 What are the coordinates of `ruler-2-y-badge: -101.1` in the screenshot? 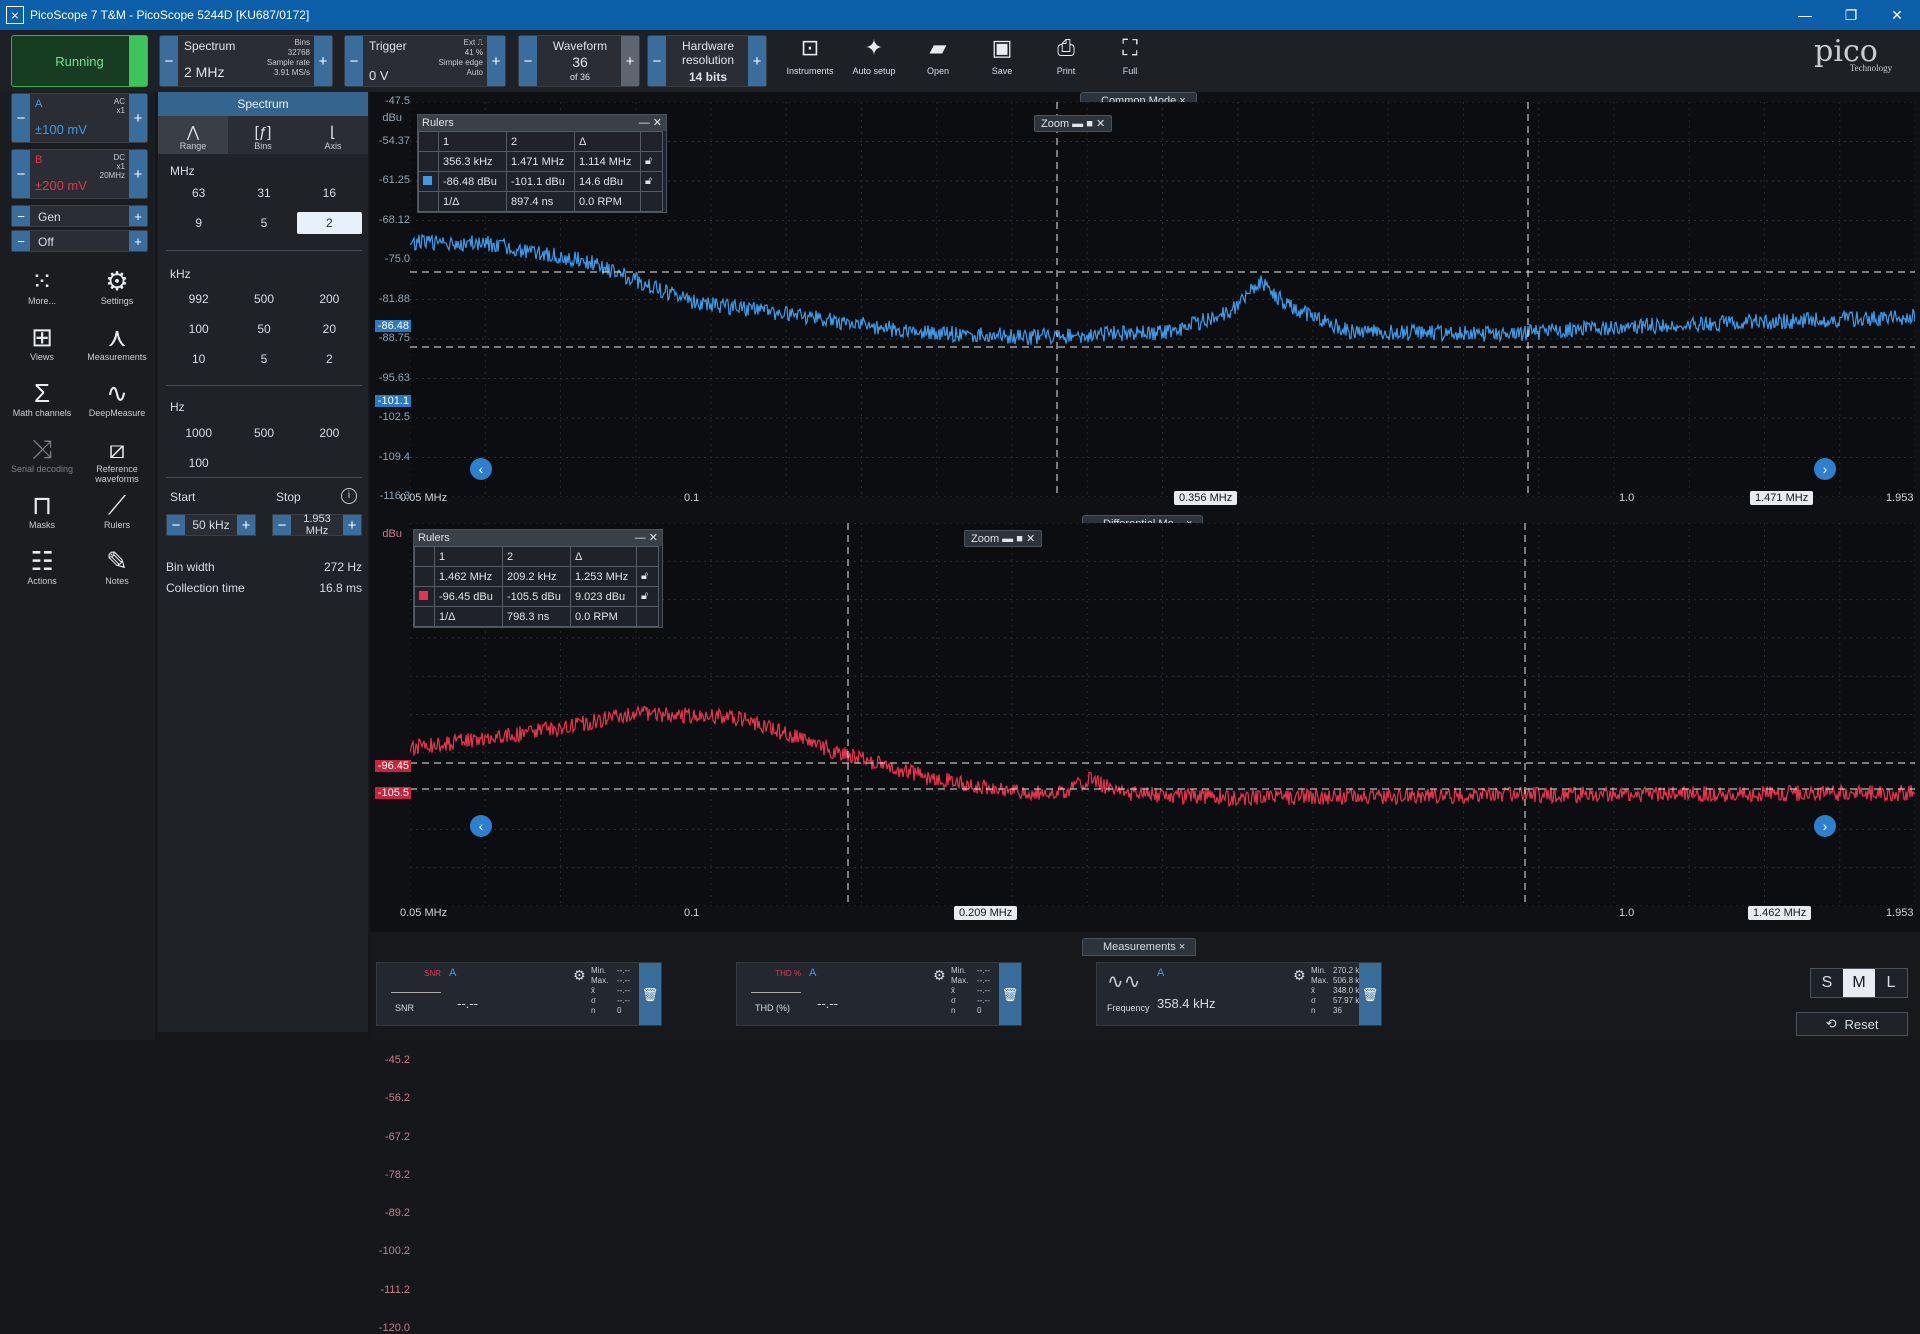 It's located at (393, 401).